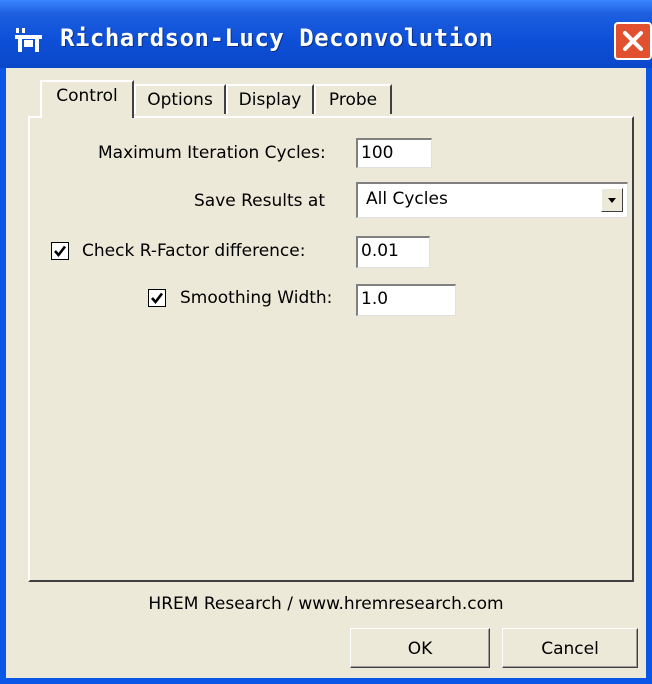  What do you see at coordinates (29, 40) in the screenshot?
I see `app-icon` at bounding box center [29, 40].